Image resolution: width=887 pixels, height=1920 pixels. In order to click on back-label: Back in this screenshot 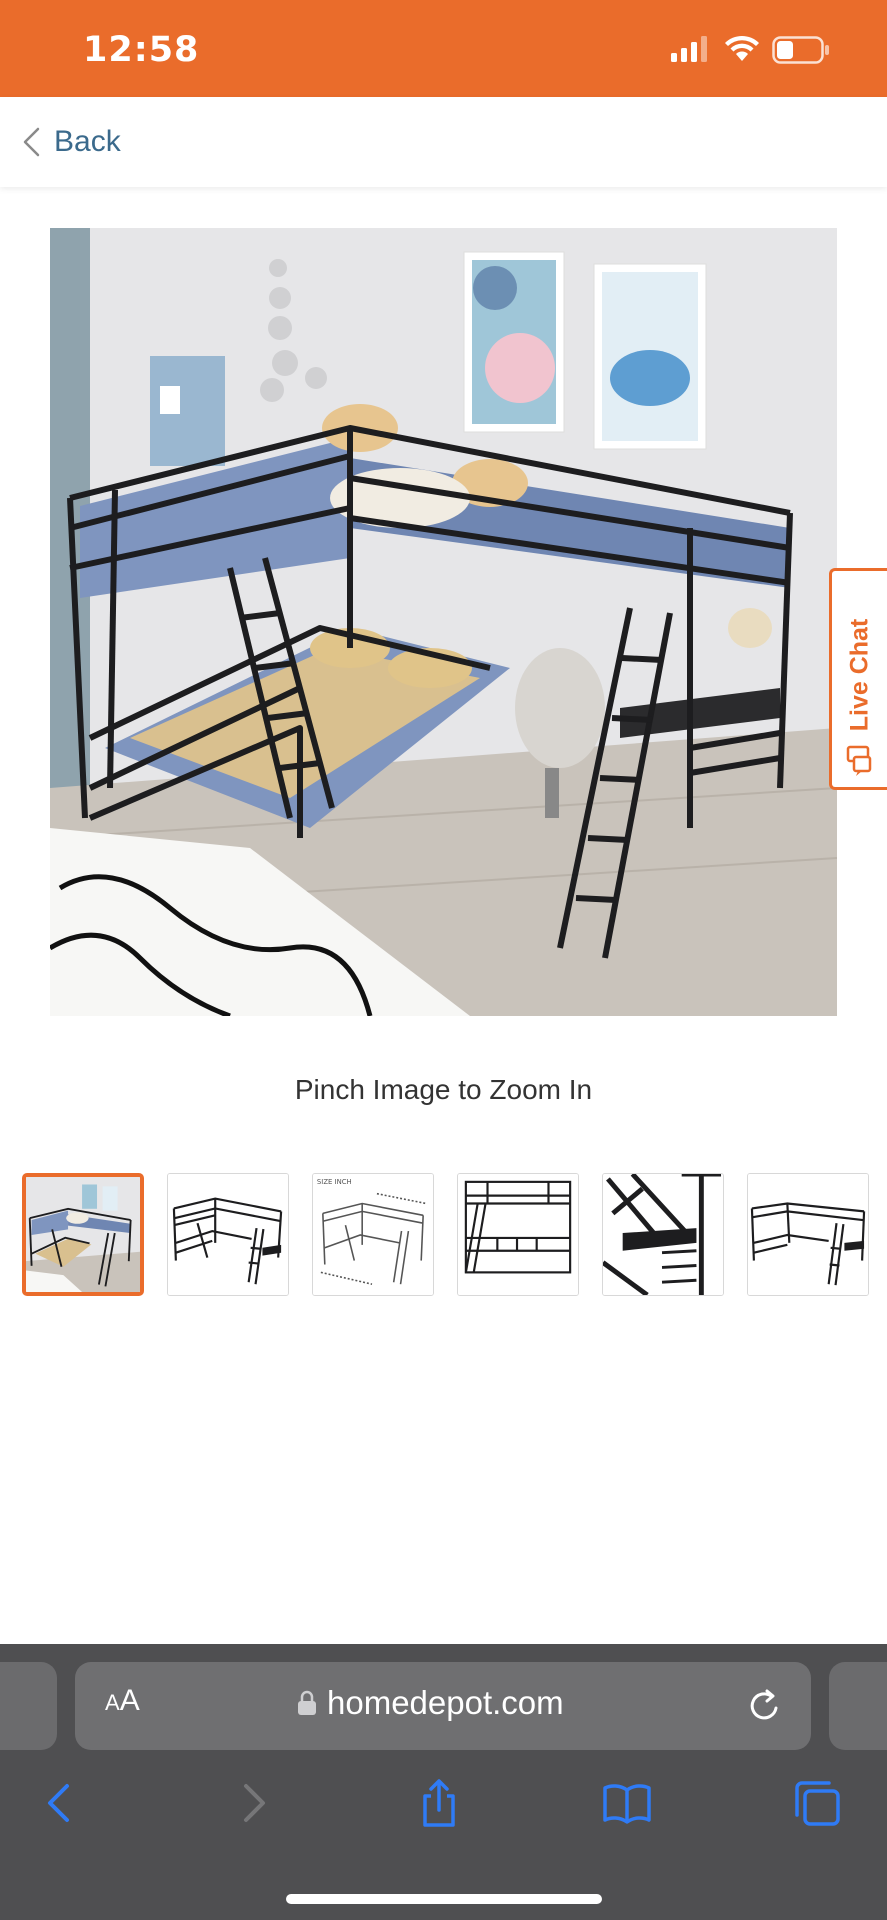, I will do `click(87, 141)`.